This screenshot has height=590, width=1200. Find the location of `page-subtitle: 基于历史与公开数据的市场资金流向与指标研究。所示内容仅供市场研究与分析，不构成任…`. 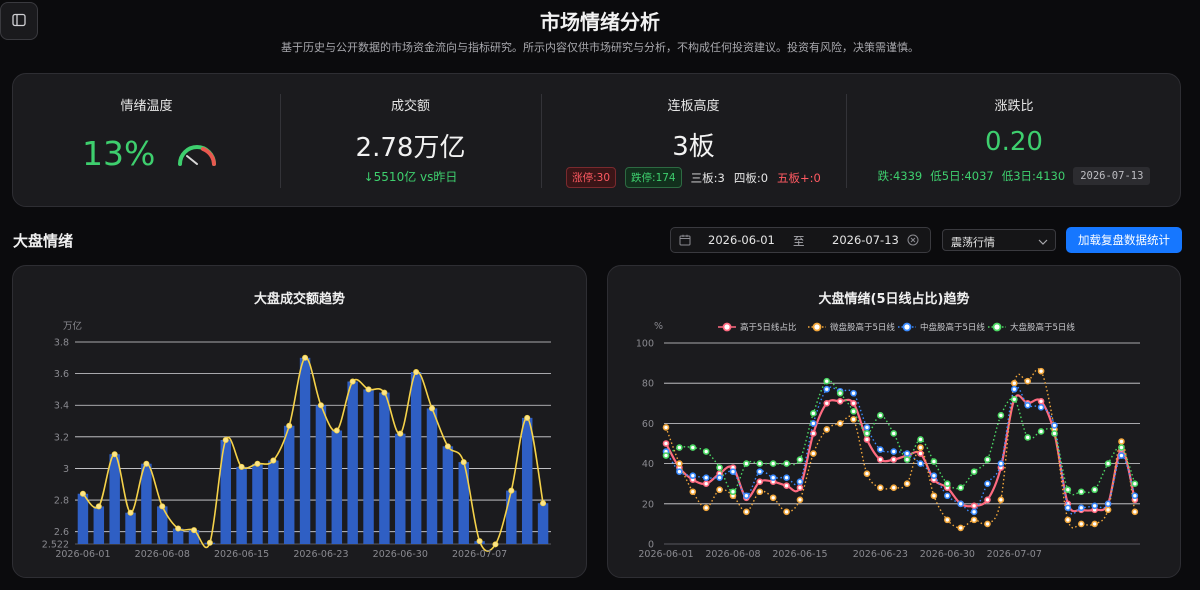

page-subtitle: 基于历史与公开数据的市场资金流向与指标研究。所示内容仅供市场研究与分析，不构成任… is located at coordinates (600, 47).